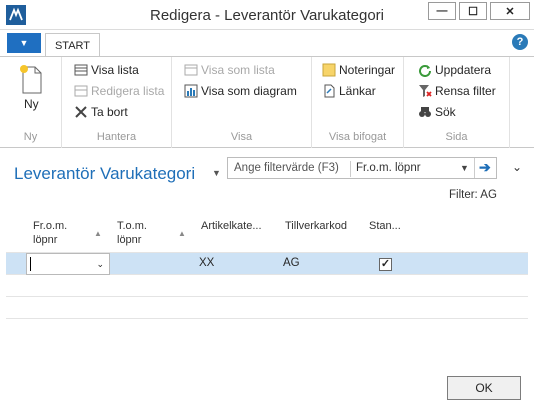 Image resolution: width=534 pixels, height=400 pixels. What do you see at coordinates (388, 168) in the screenshot?
I see `filter-field-select: Fr.o.m. löpnr` at bounding box center [388, 168].